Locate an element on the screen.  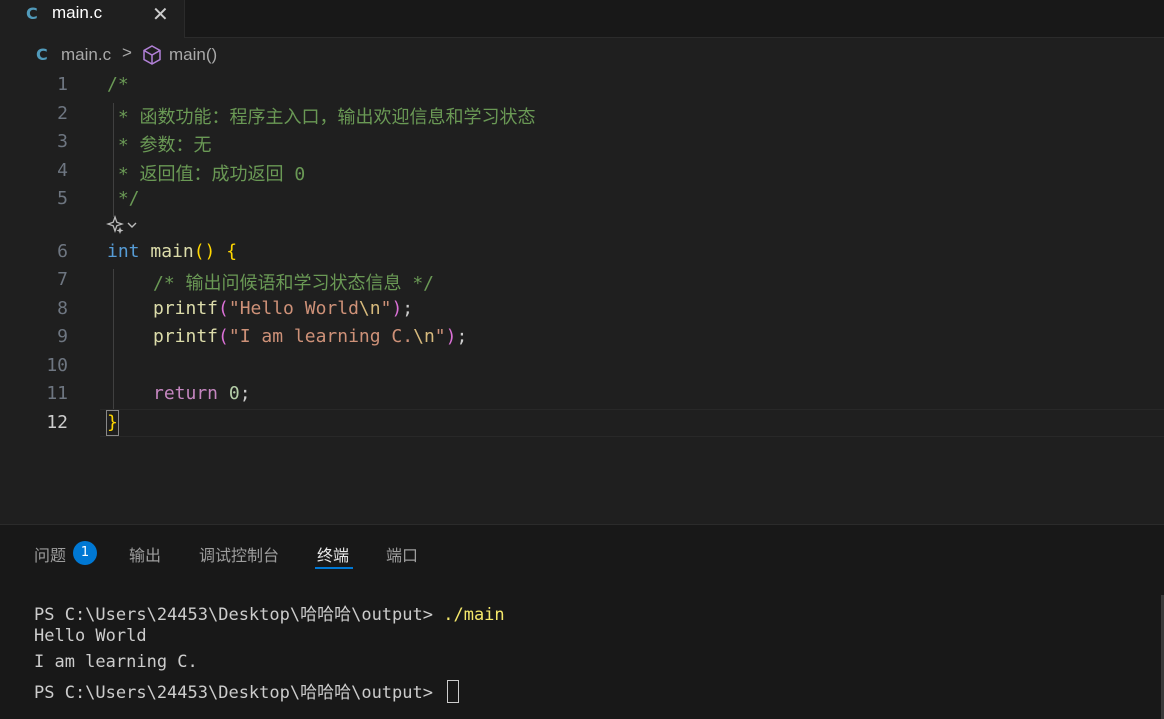
problems-count-badge: 1 is located at coordinates (85, 553).